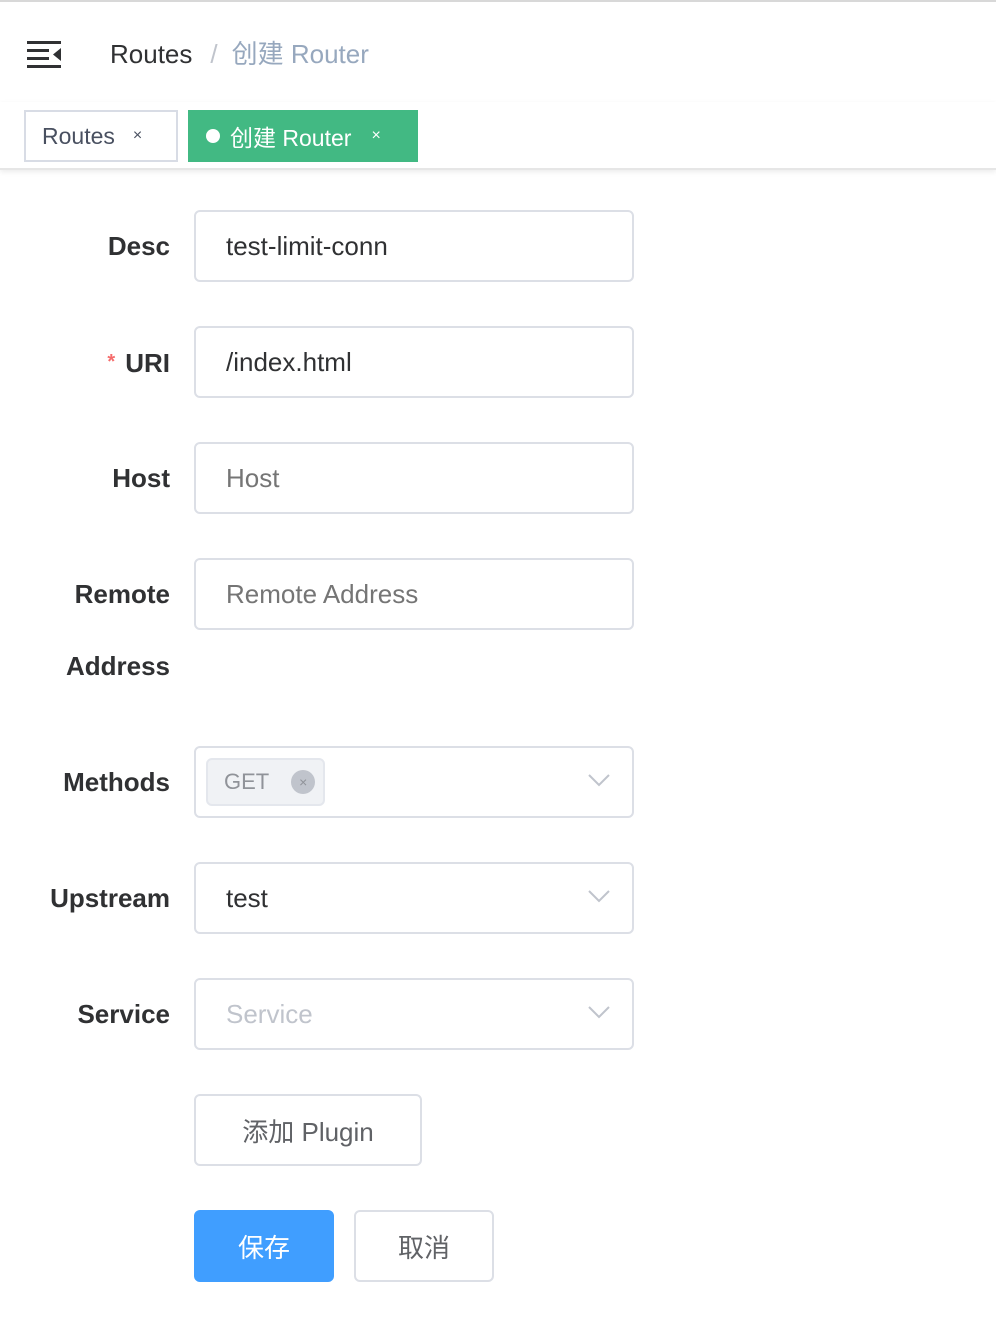 The height and width of the screenshot is (1332, 996). I want to click on service-label: Service, so click(123, 1014).